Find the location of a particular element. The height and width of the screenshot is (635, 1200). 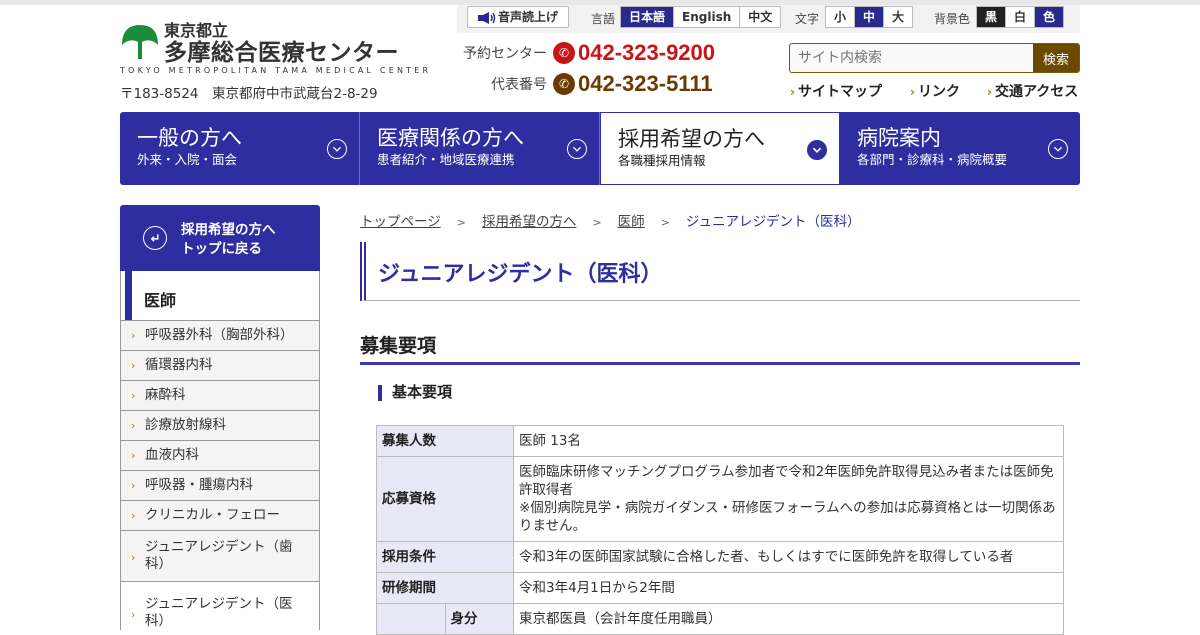

voice-read-button: 音声読上げ is located at coordinates (518, 17).